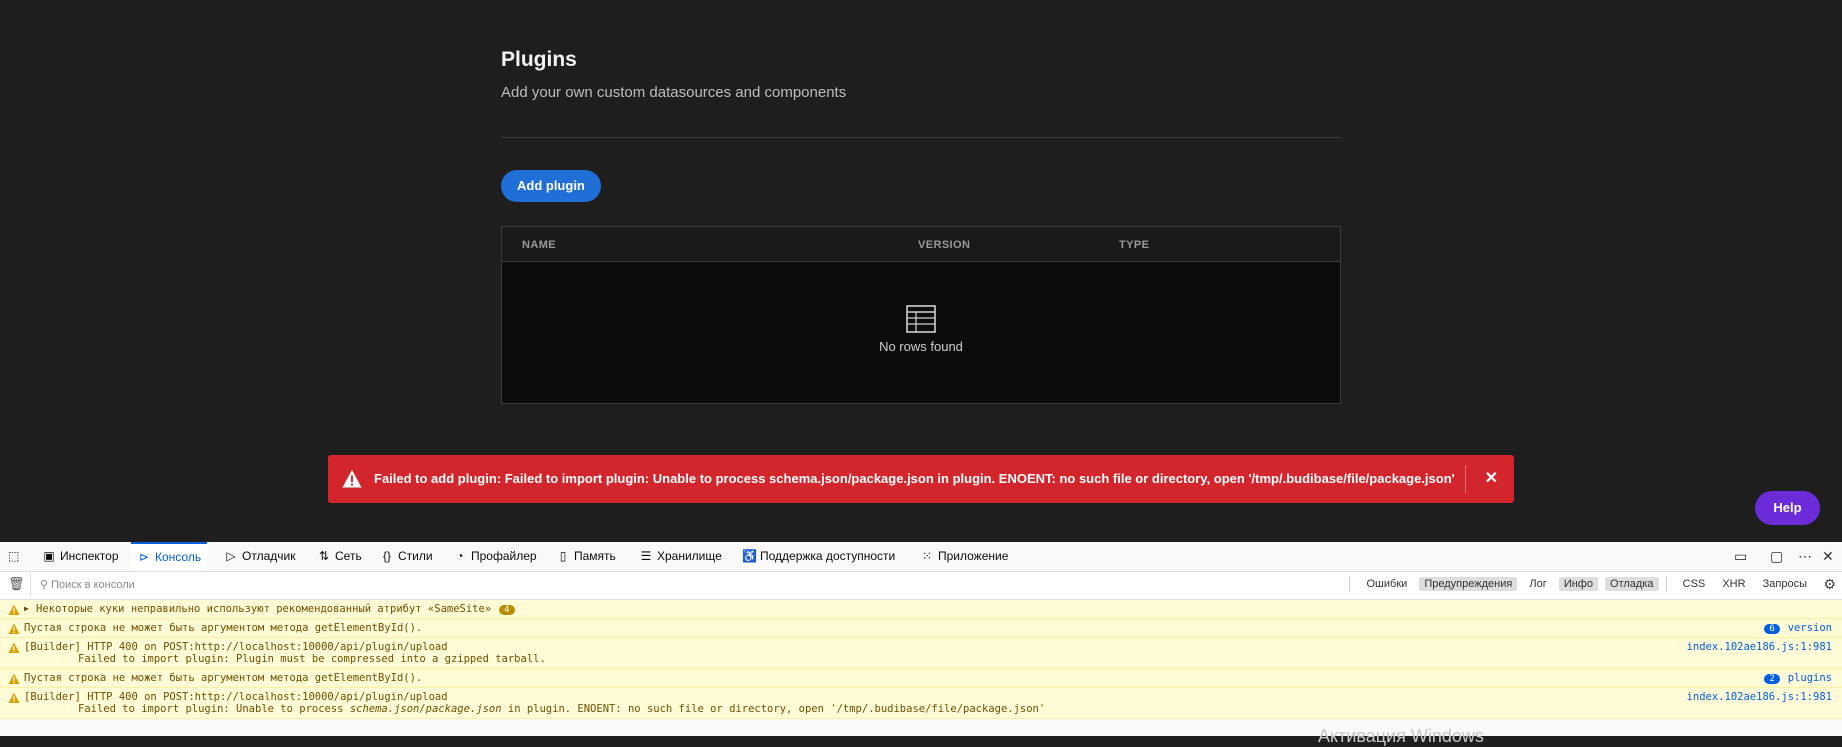  I want to click on table-header: NAME VERSION TYPE, so click(921, 244).